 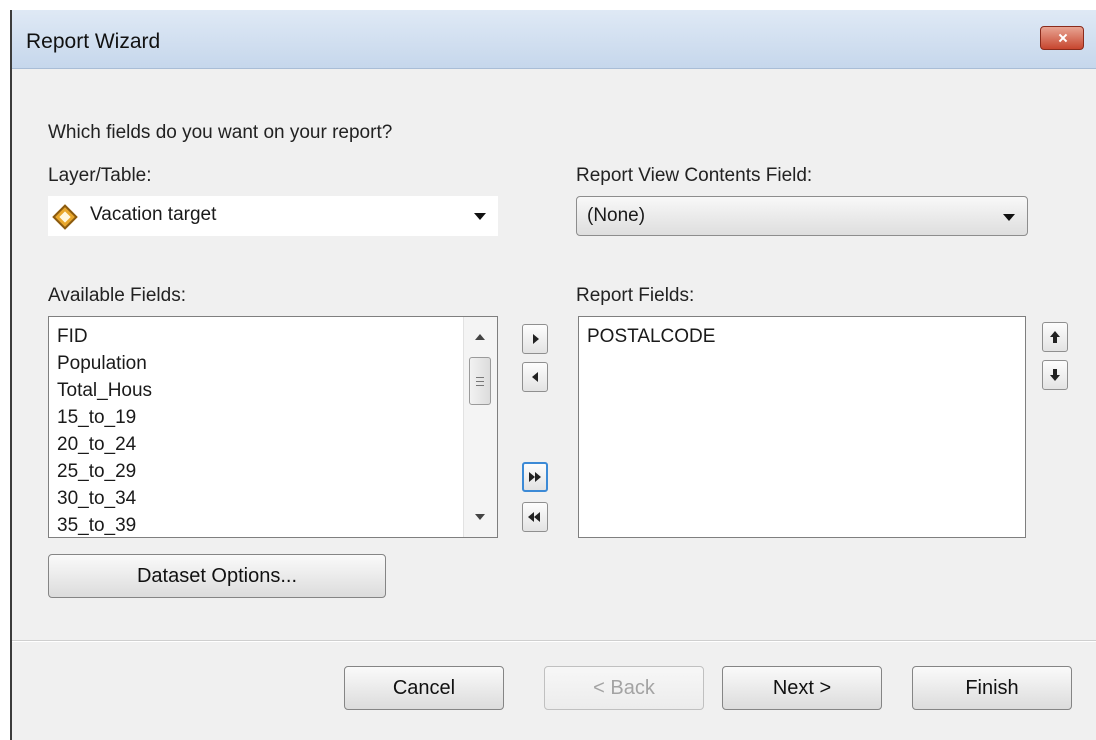 I want to click on report-view-label: Report View Contents Field:, so click(x=694, y=175).